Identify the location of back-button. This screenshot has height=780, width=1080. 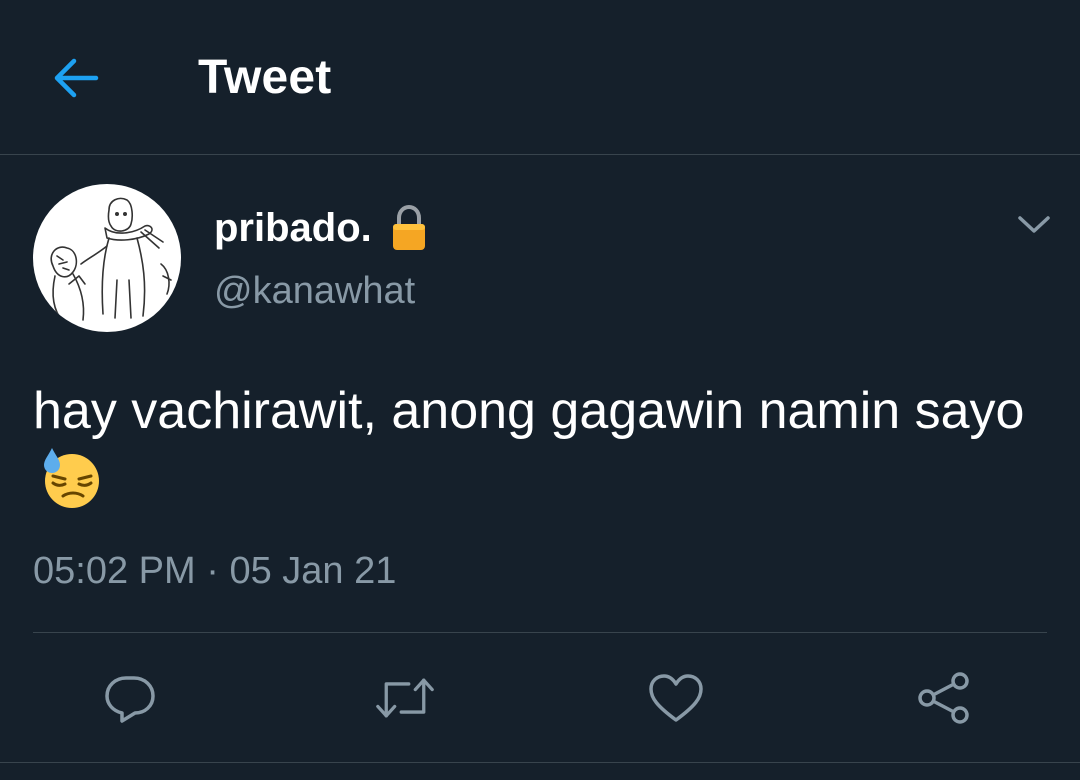
(76, 78).